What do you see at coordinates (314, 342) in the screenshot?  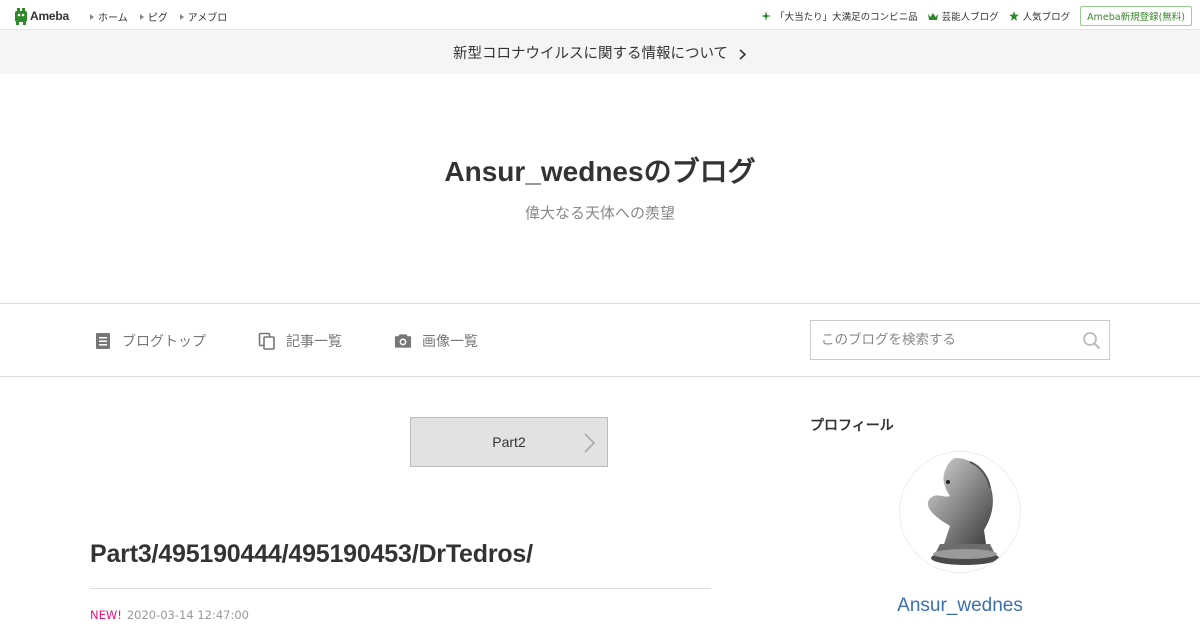 I see `nav-label: 記事一覧` at bounding box center [314, 342].